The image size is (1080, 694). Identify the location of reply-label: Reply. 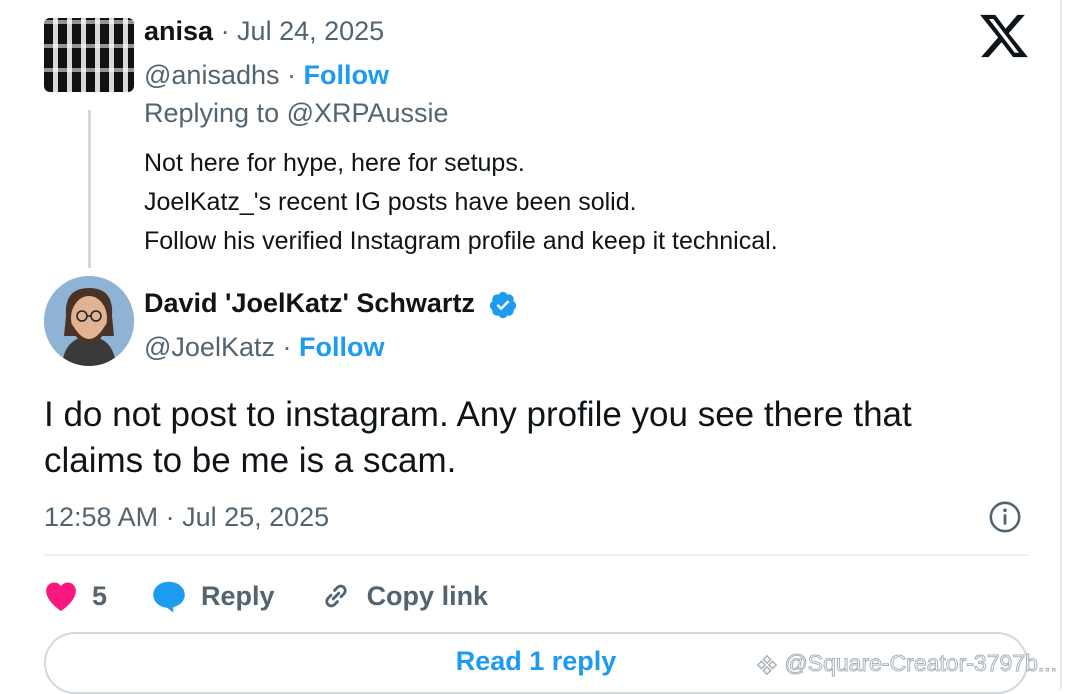
(238, 595).